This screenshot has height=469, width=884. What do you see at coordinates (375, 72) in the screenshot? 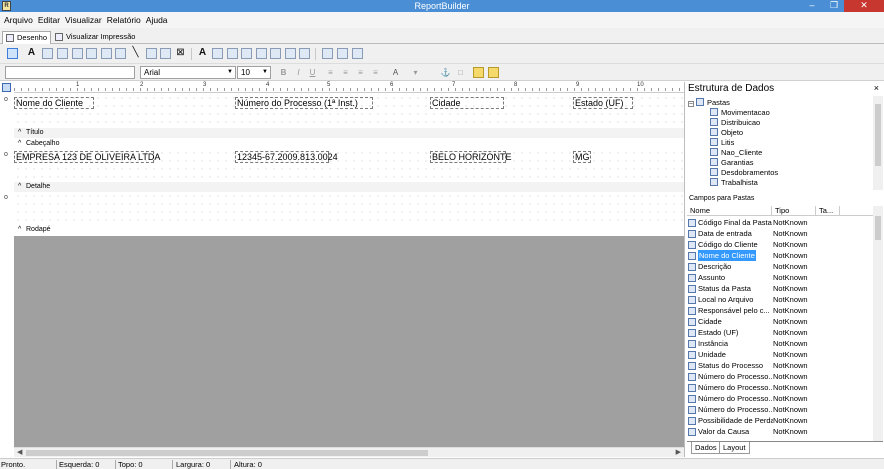
I see `justify-icon: ≡` at bounding box center [375, 72].